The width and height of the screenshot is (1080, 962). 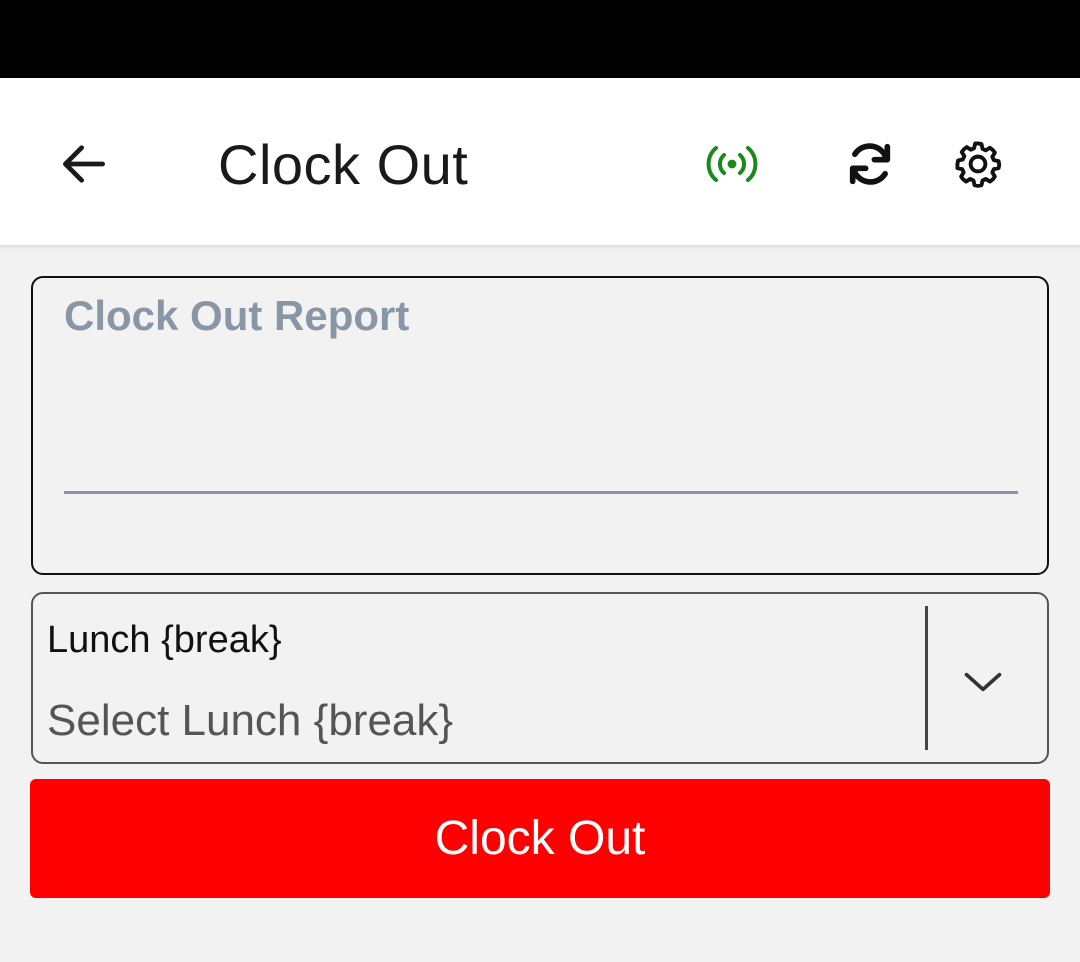 I want to click on broadcast-signal-icon, so click(x=732, y=164).